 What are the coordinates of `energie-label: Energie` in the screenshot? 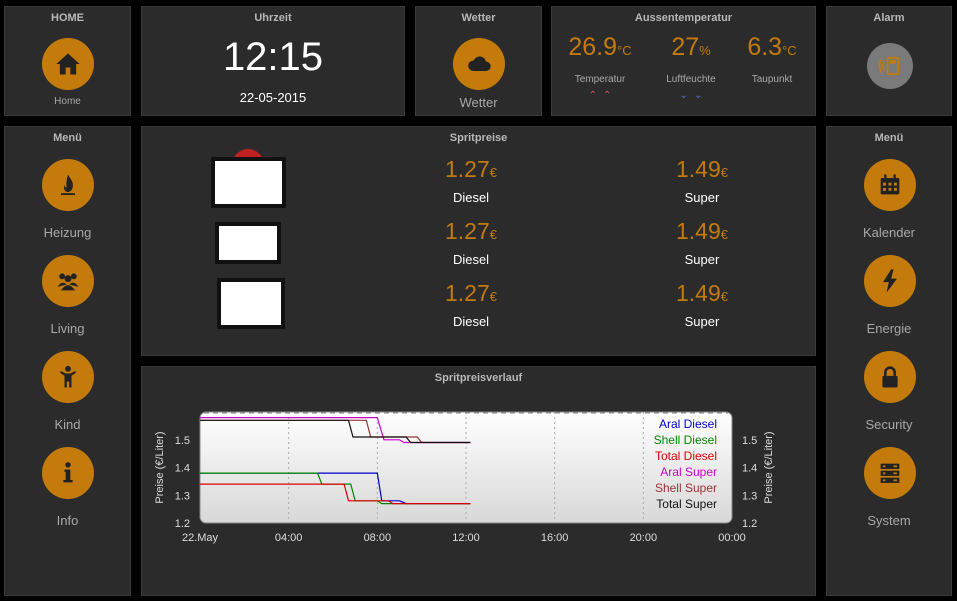 It's located at (889, 328).